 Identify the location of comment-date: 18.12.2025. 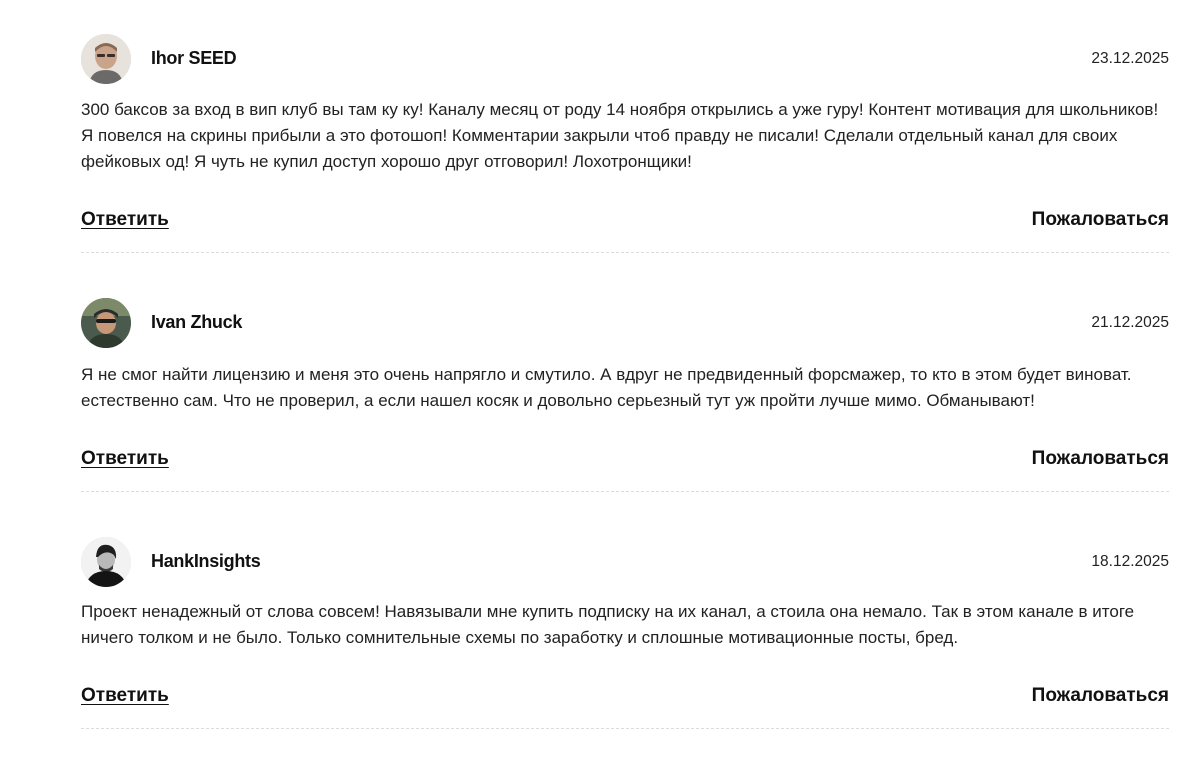
(1130, 561).